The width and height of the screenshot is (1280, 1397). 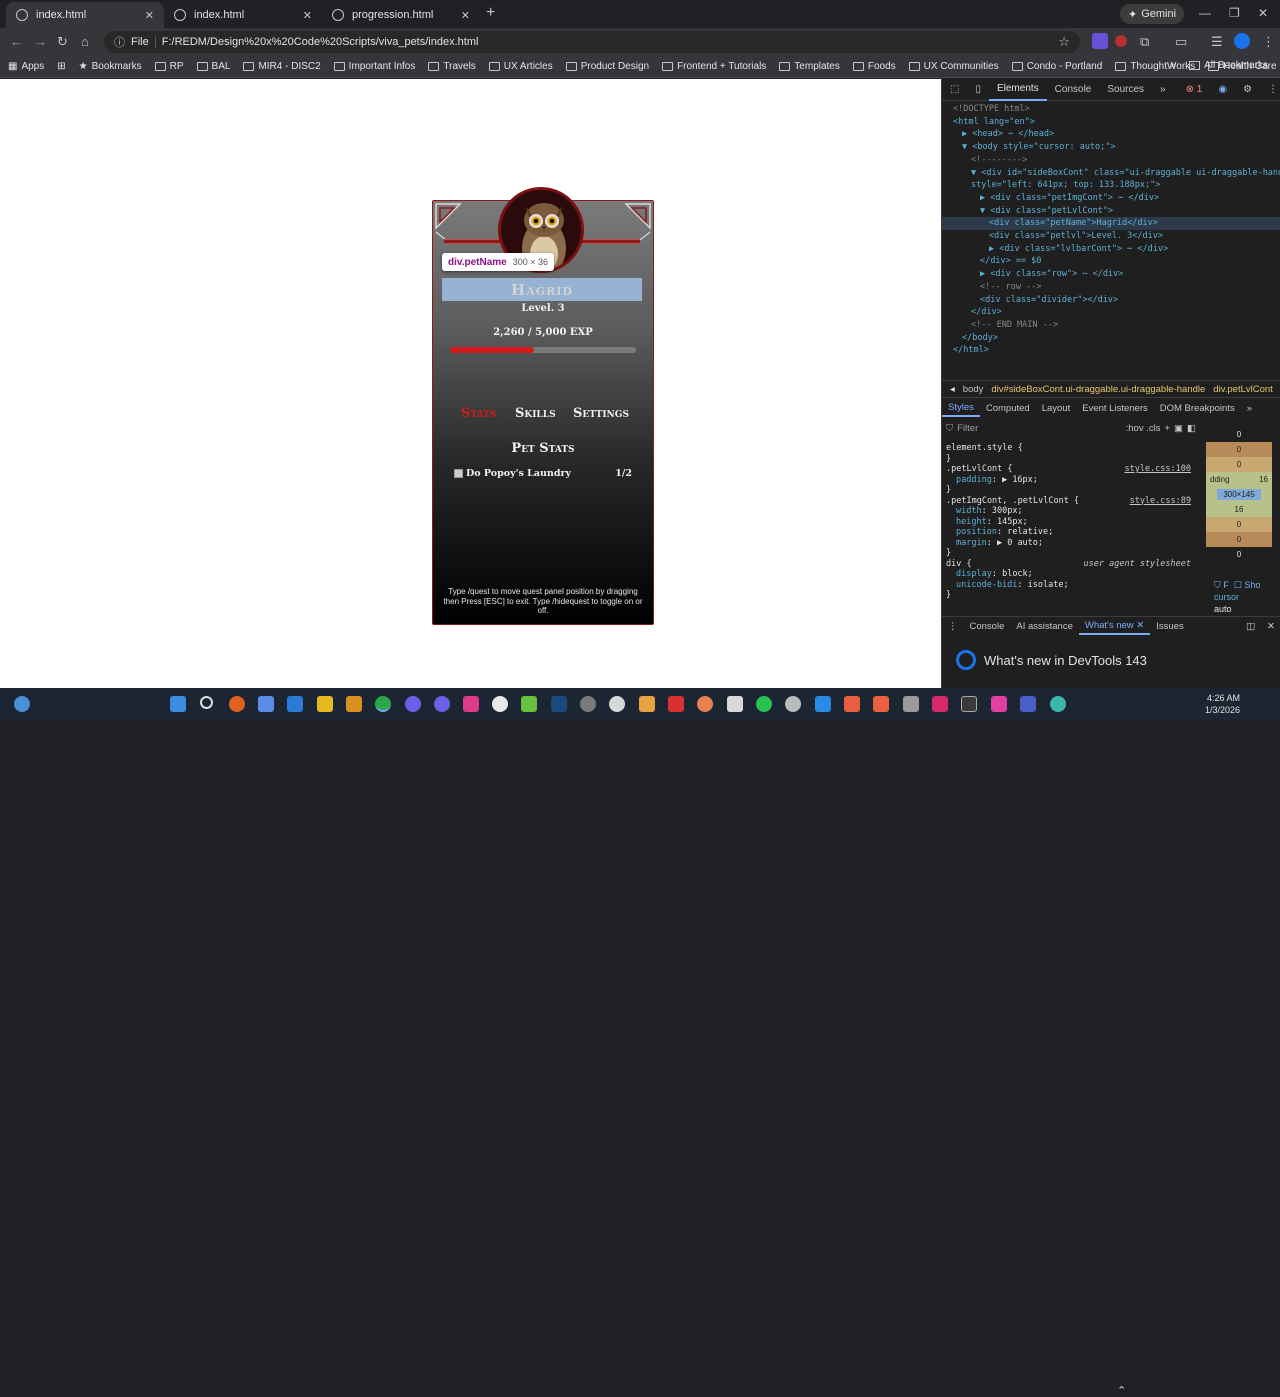 I want to click on dock-icon: ◫, so click(x=1250, y=626).